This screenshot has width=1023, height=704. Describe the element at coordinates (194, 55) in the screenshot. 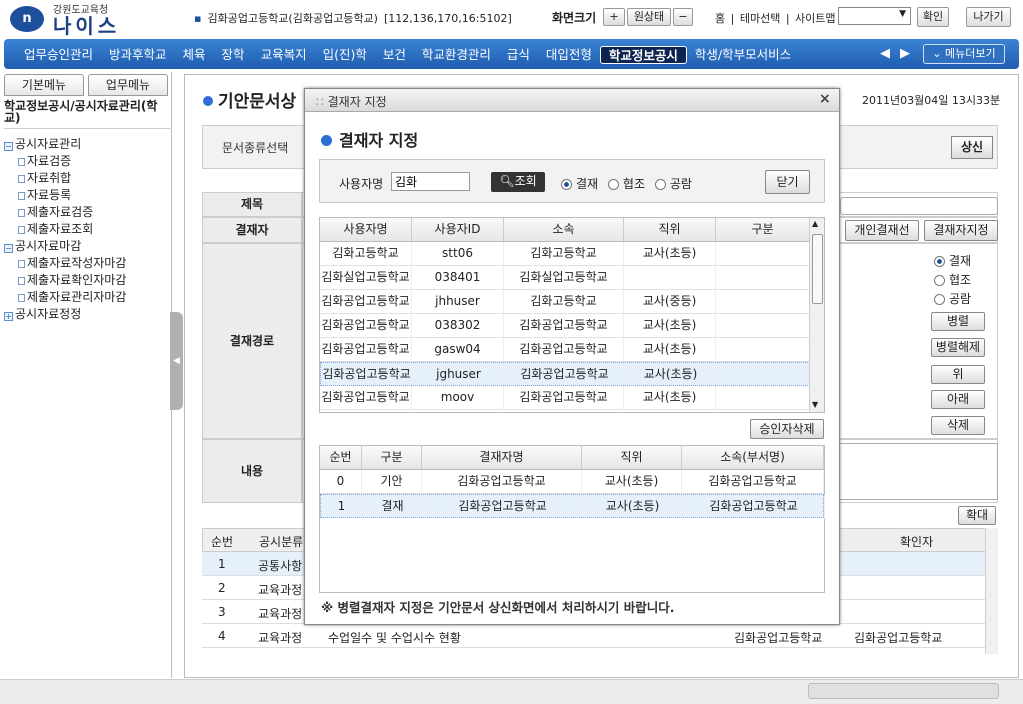

I see `nav-item: 체육` at that location.